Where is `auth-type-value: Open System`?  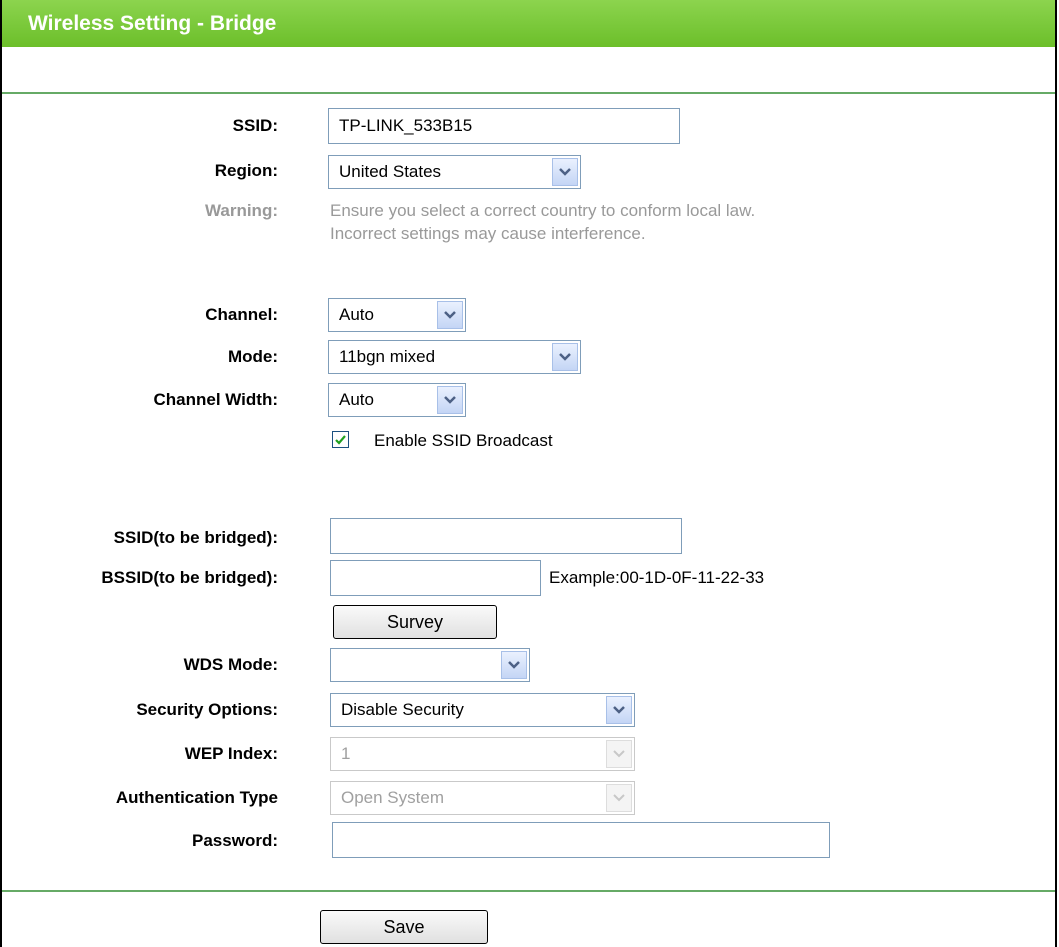 auth-type-value: Open System is located at coordinates (392, 797).